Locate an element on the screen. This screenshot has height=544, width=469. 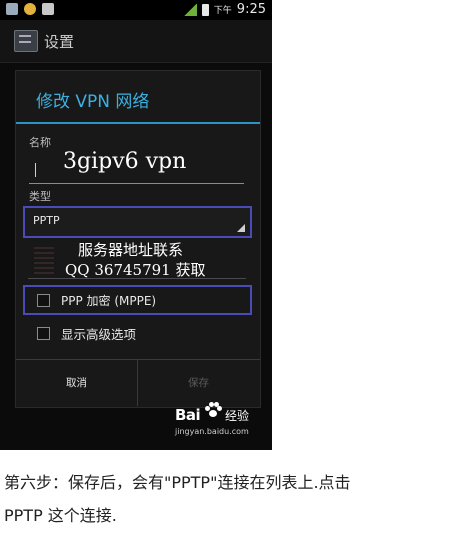
obscured-label is located at coordinates (44, 260).